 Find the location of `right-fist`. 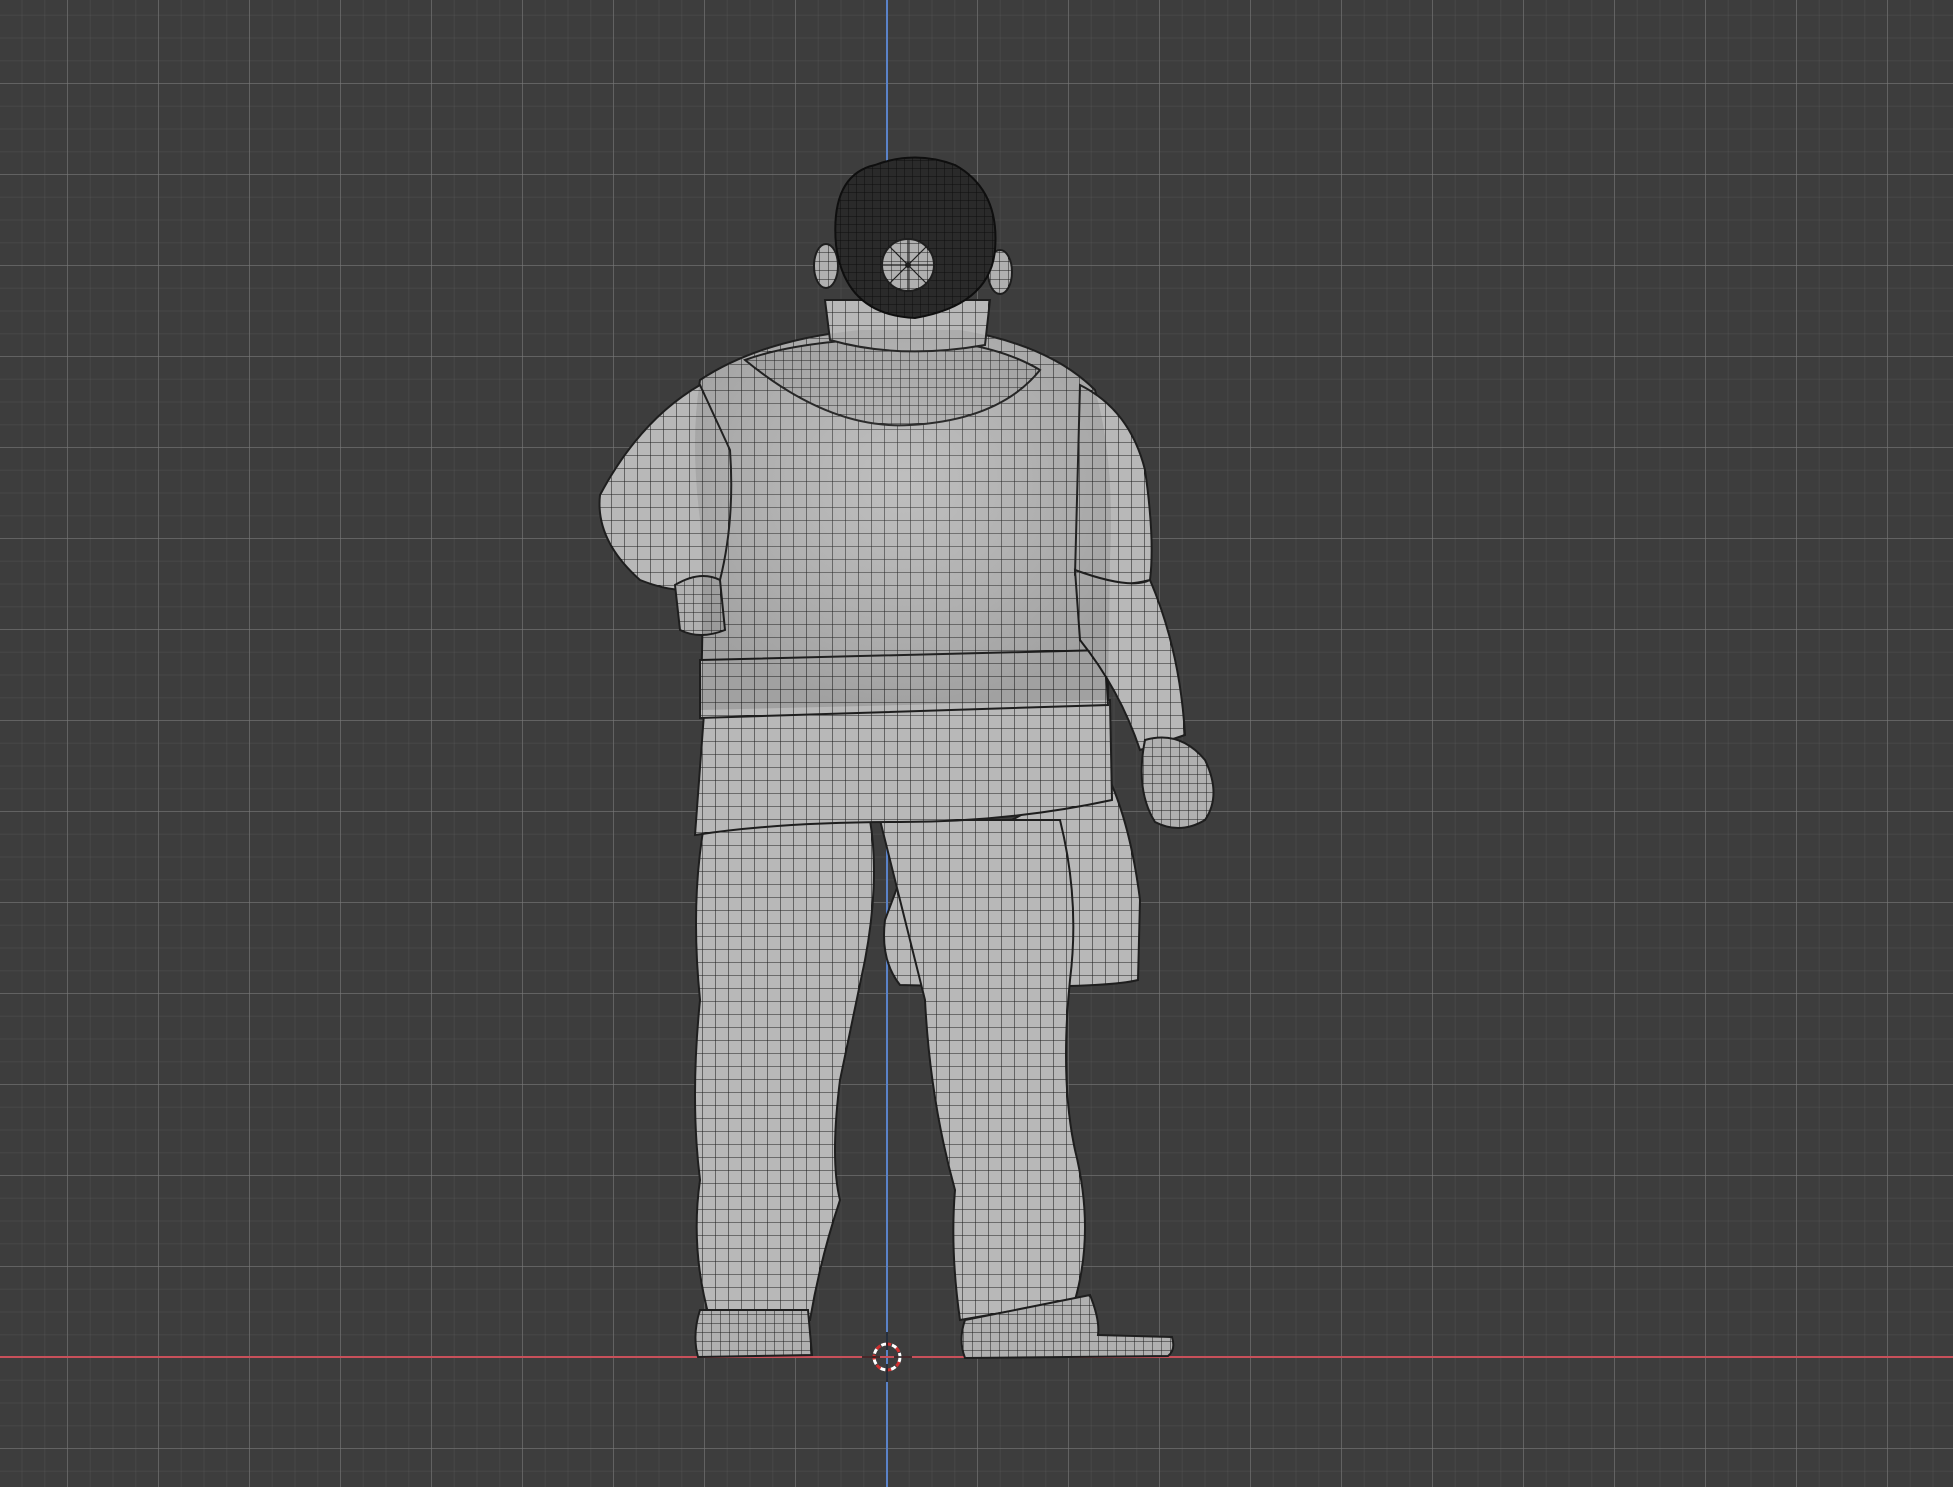

right-fist is located at coordinates (1177, 782).